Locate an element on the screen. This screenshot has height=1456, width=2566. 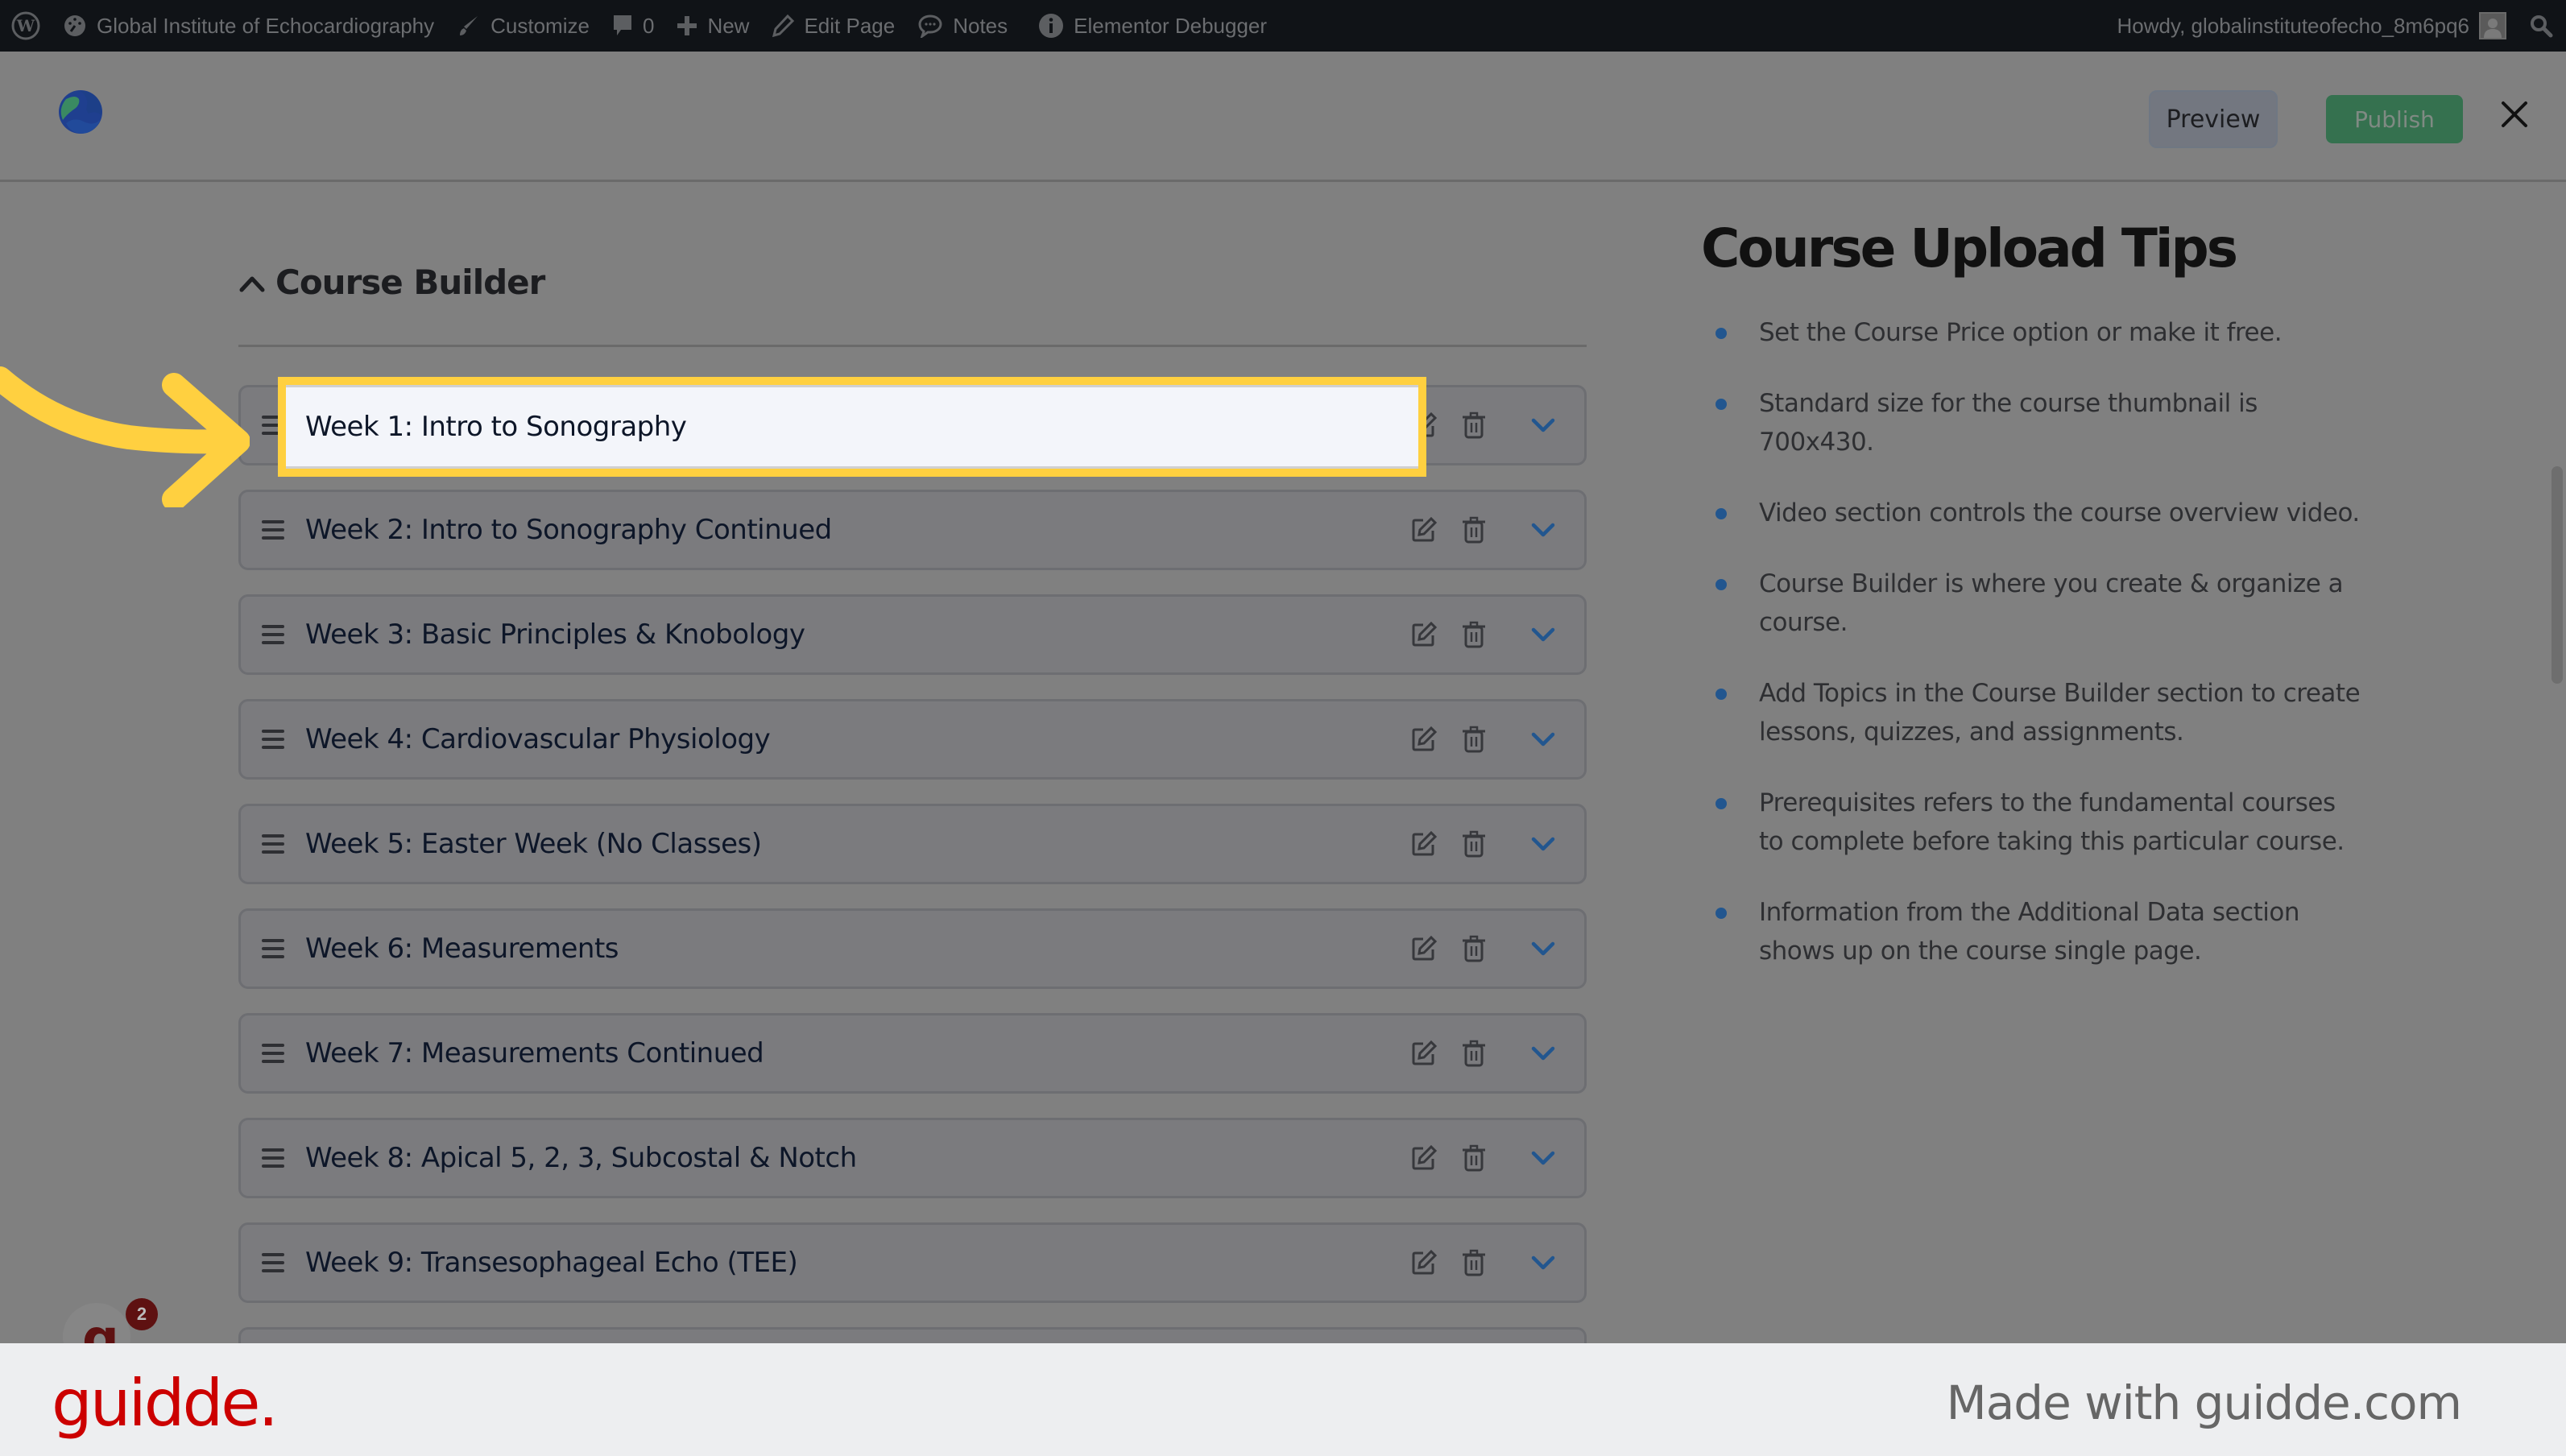
search-button is located at coordinates (2542, 26).